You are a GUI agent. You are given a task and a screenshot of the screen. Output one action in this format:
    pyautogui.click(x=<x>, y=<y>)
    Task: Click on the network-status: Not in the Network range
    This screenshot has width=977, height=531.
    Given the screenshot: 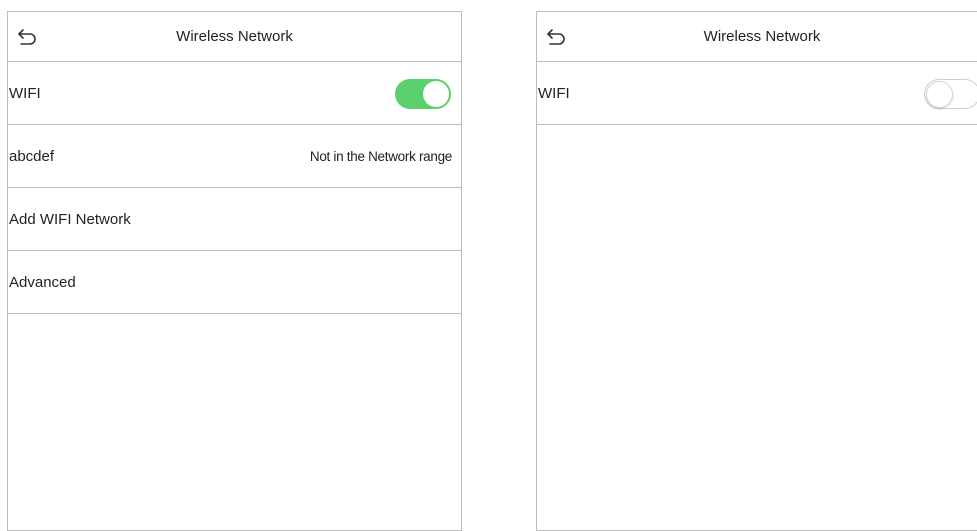 What is the action you would take?
    pyautogui.click(x=380, y=156)
    